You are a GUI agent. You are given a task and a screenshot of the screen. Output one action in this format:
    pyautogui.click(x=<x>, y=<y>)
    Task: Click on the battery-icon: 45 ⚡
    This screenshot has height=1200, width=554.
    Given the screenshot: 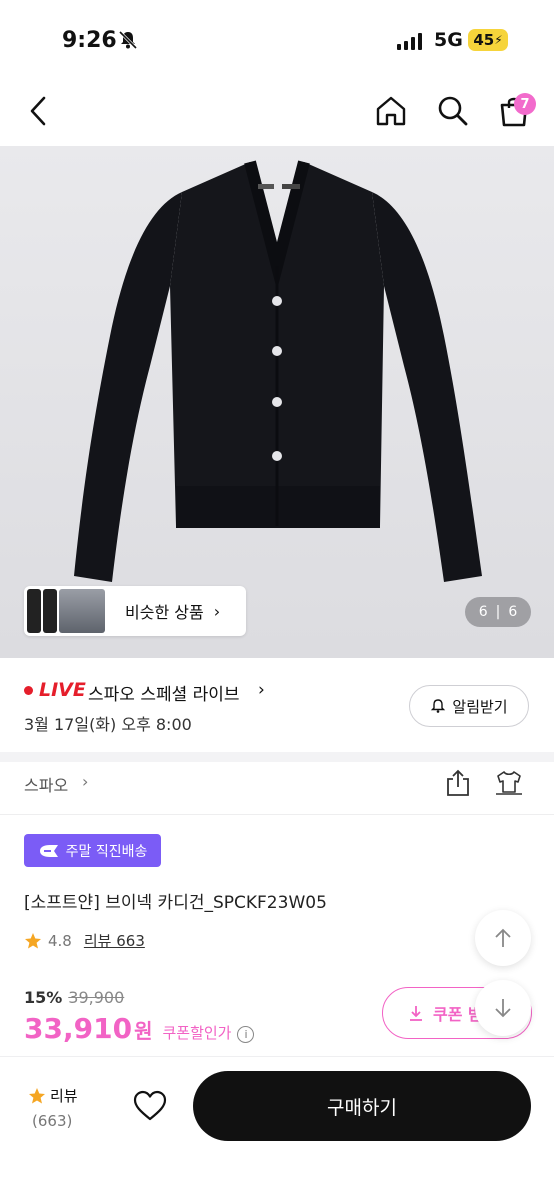 What is the action you would take?
    pyautogui.click(x=488, y=40)
    